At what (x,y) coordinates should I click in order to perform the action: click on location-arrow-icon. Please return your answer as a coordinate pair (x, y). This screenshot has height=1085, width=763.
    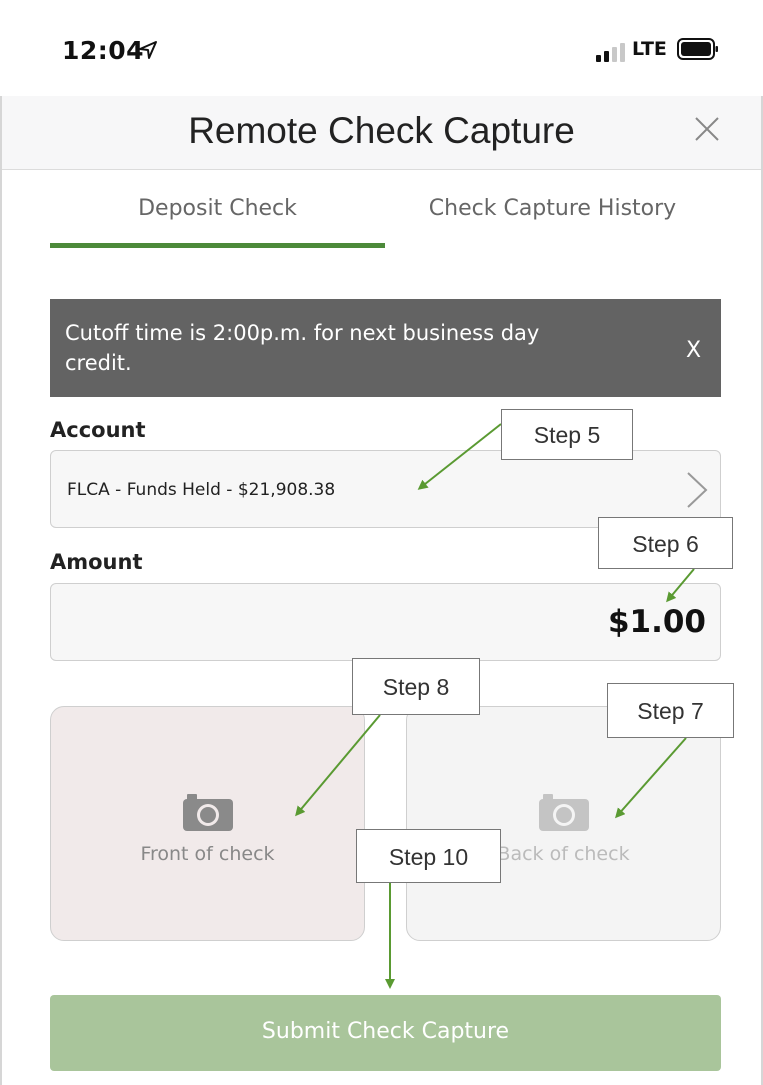
    Looking at the image, I should click on (148, 50).